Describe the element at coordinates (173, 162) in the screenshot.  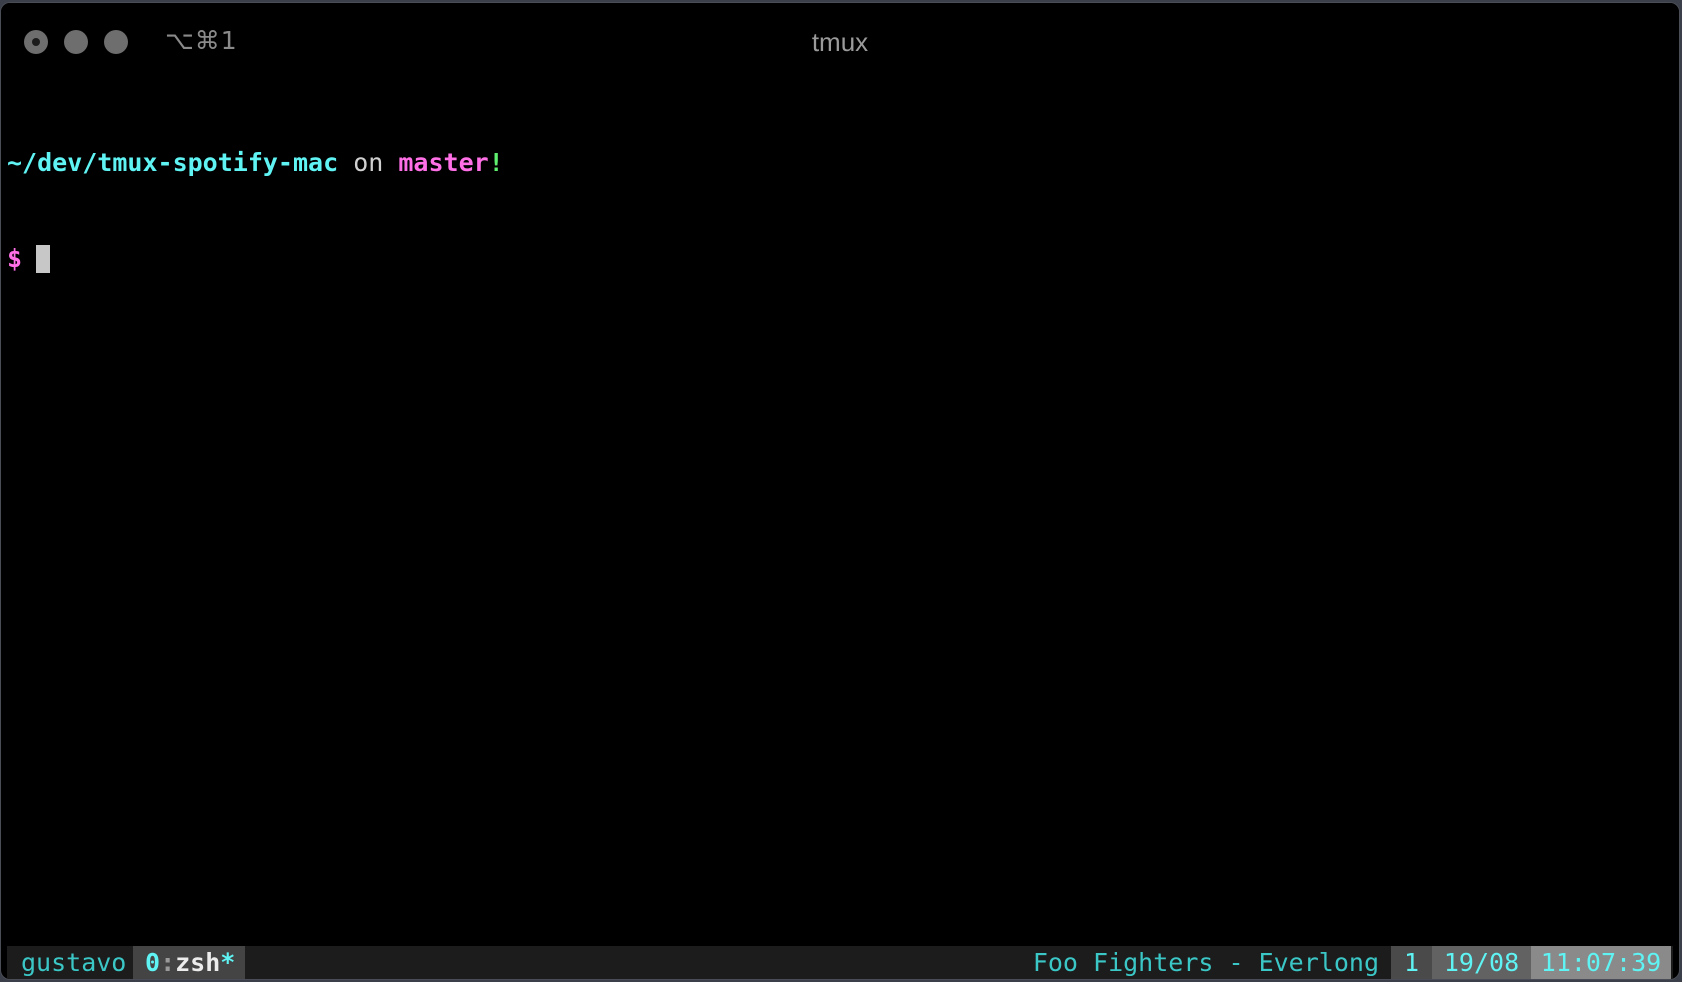
I see `prompt-path: ~/dev/tmux-spotify-mac` at that location.